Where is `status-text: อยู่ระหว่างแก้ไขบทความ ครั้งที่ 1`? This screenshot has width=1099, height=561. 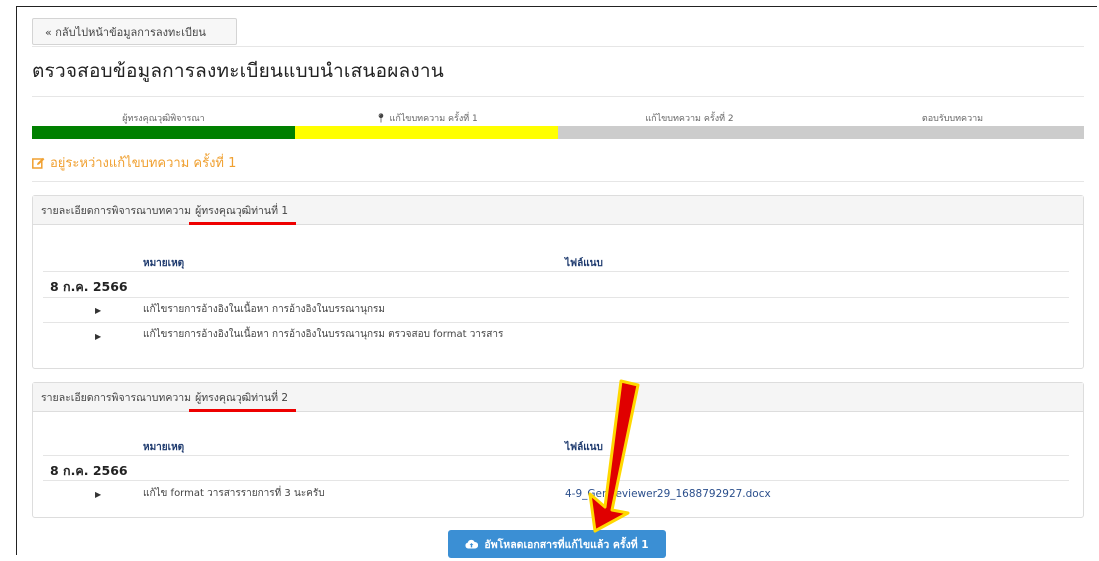
status-text: อยู่ระหว่างแก้ไขบทความ ครั้งที่ 1 is located at coordinates (143, 163).